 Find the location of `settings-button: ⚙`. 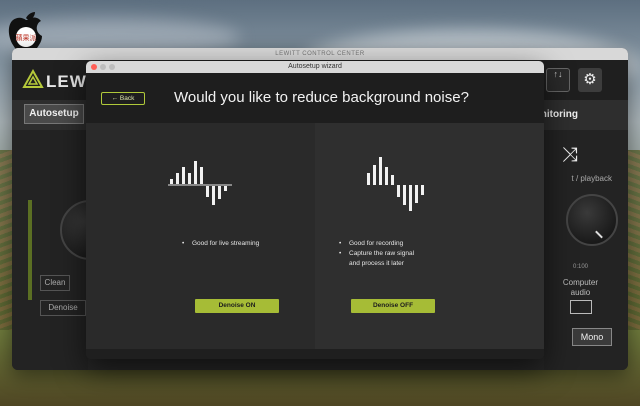

settings-button: ⚙ is located at coordinates (590, 80).